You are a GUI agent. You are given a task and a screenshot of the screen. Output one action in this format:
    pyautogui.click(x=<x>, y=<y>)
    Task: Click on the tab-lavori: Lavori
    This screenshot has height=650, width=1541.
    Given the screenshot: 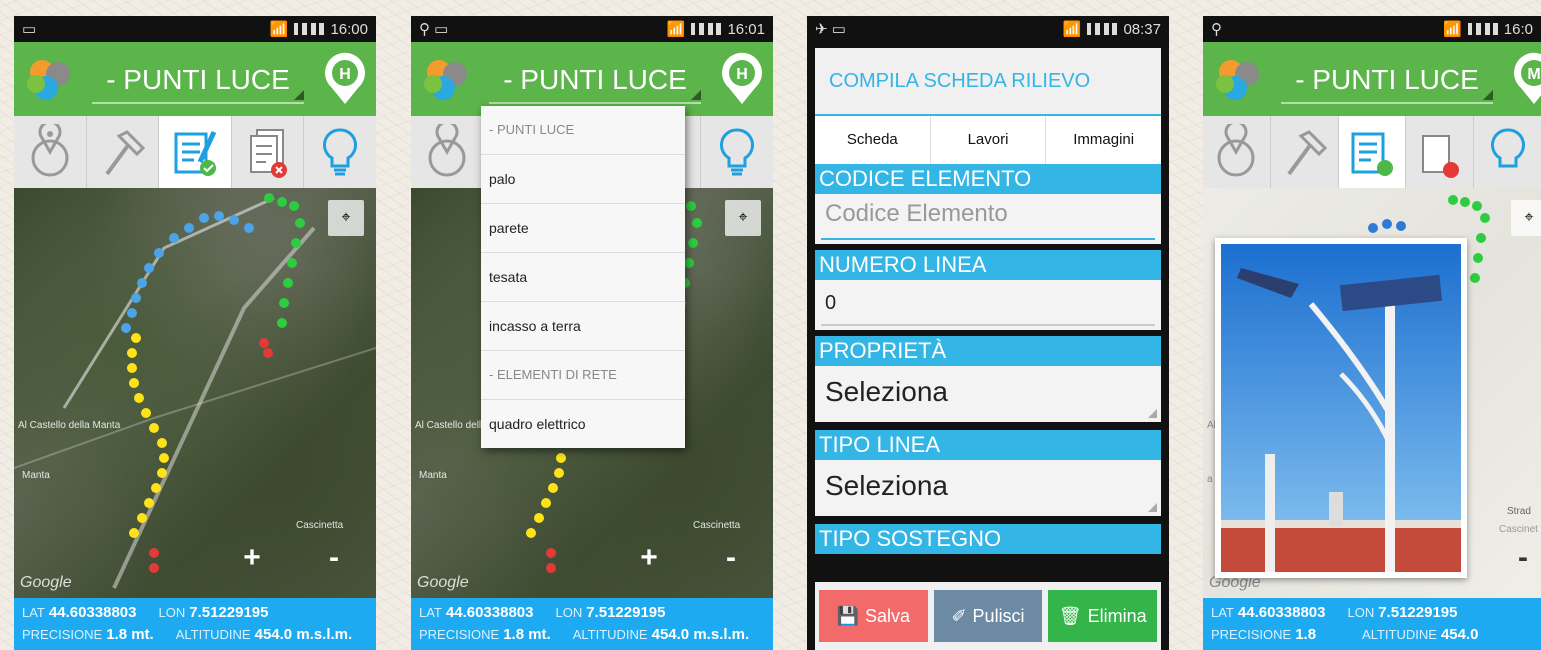 What is the action you would take?
    pyautogui.click(x=989, y=140)
    